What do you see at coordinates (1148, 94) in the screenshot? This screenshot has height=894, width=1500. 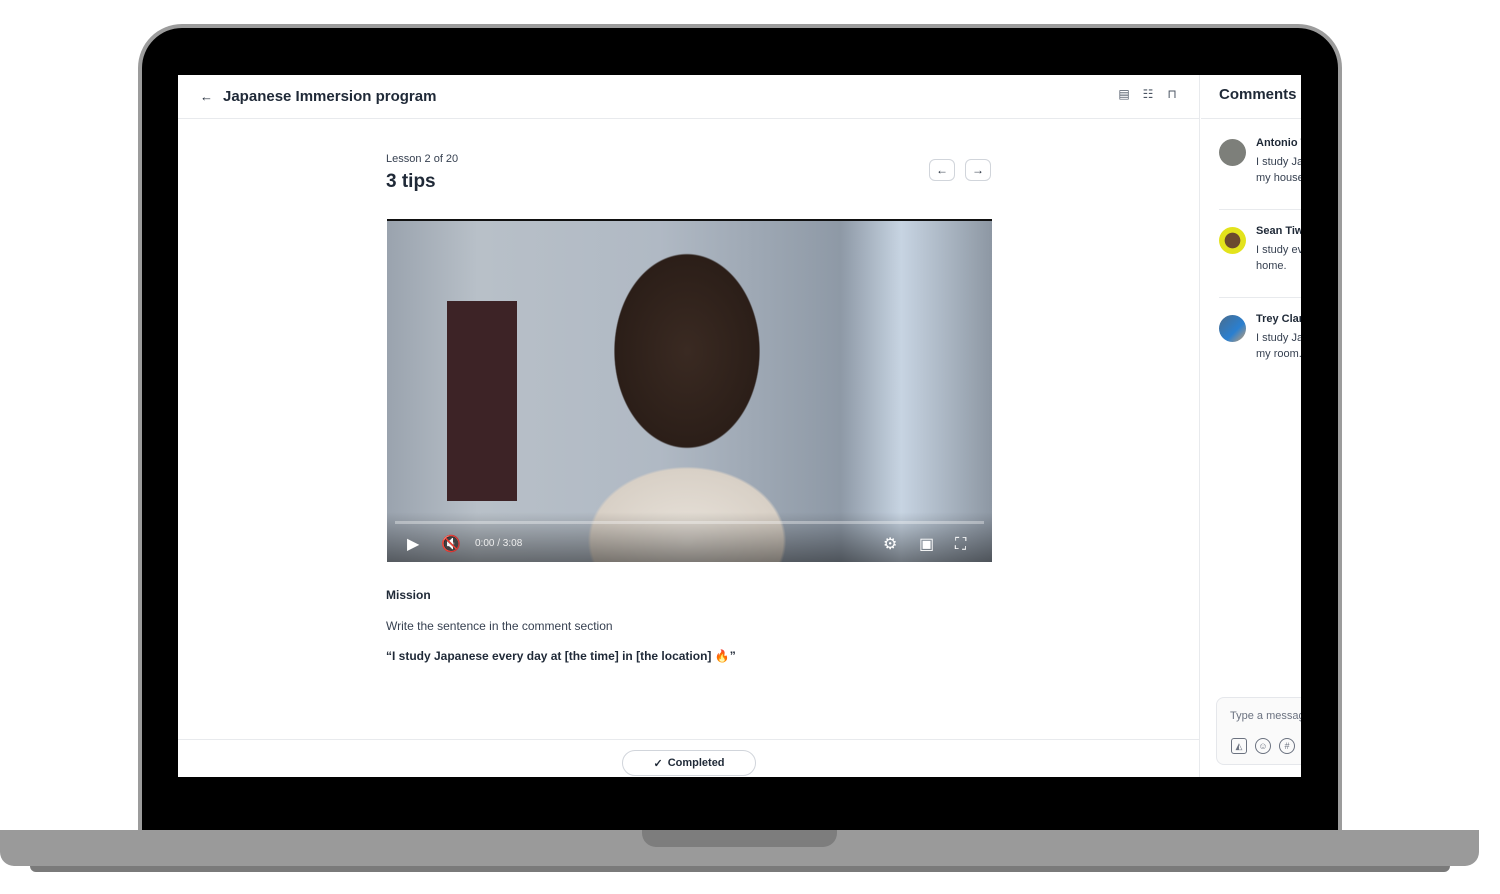 I see `list-icon: ☷` at bounding box center [1148, 94].